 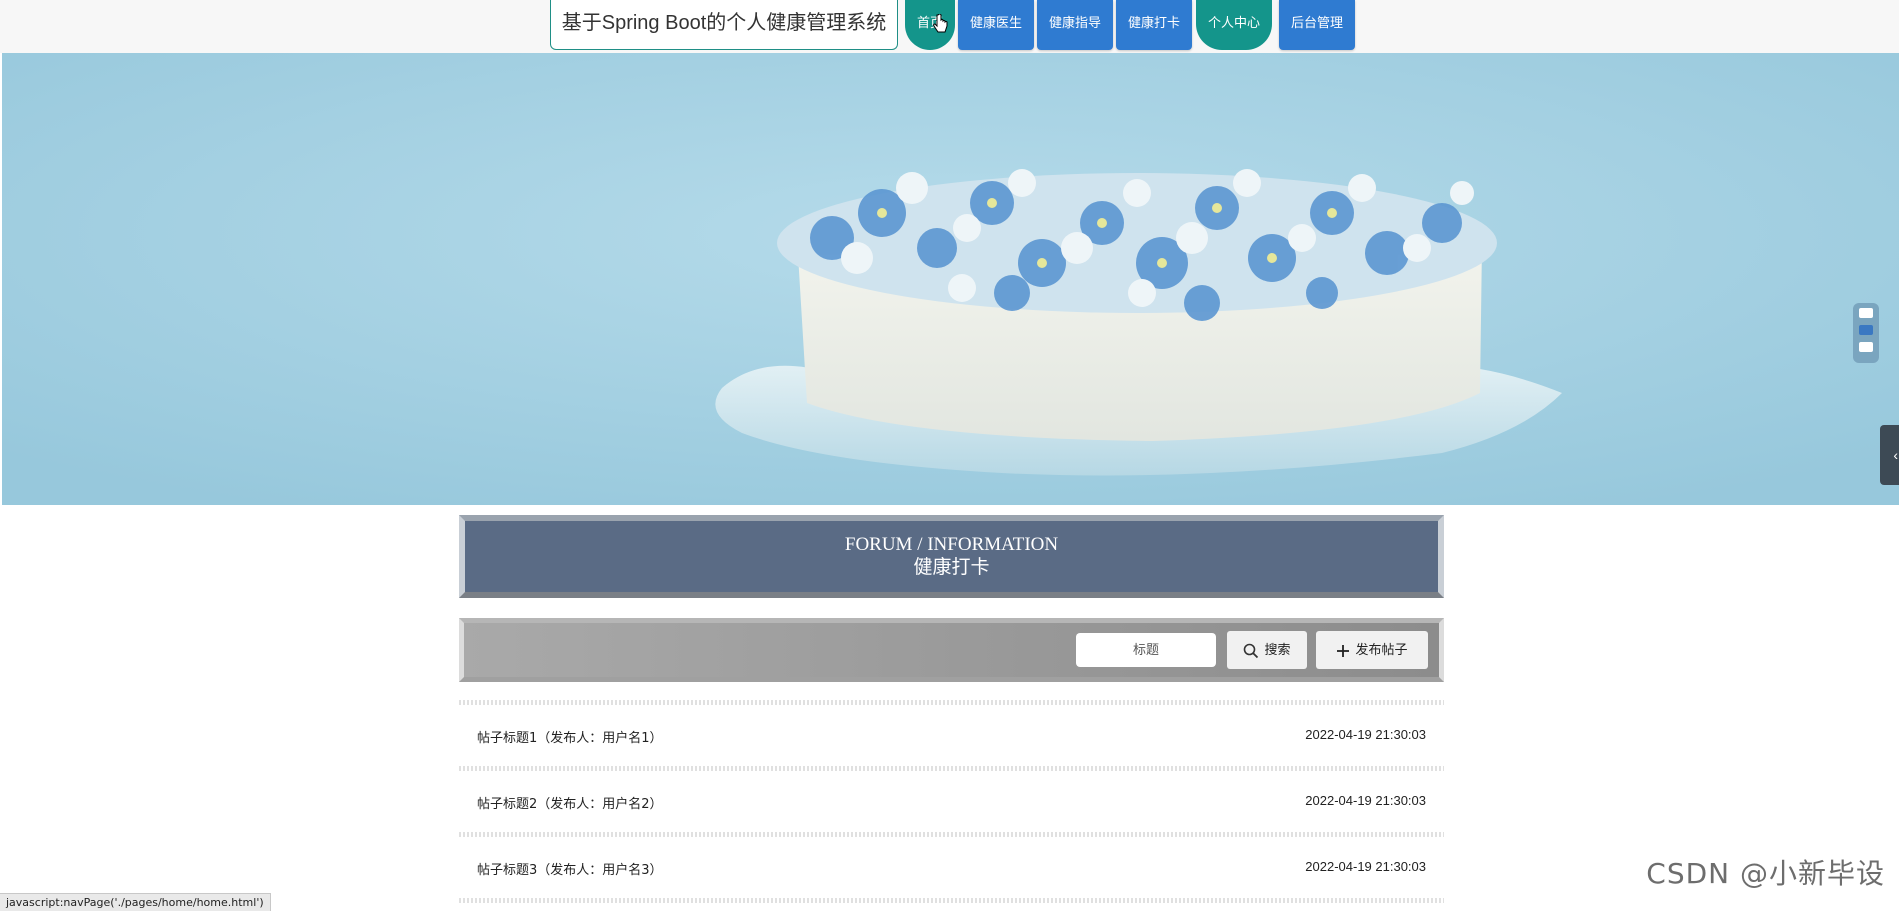 I want to click on watermark: CSDN @小新毕设, so click(x=1765, y=873).